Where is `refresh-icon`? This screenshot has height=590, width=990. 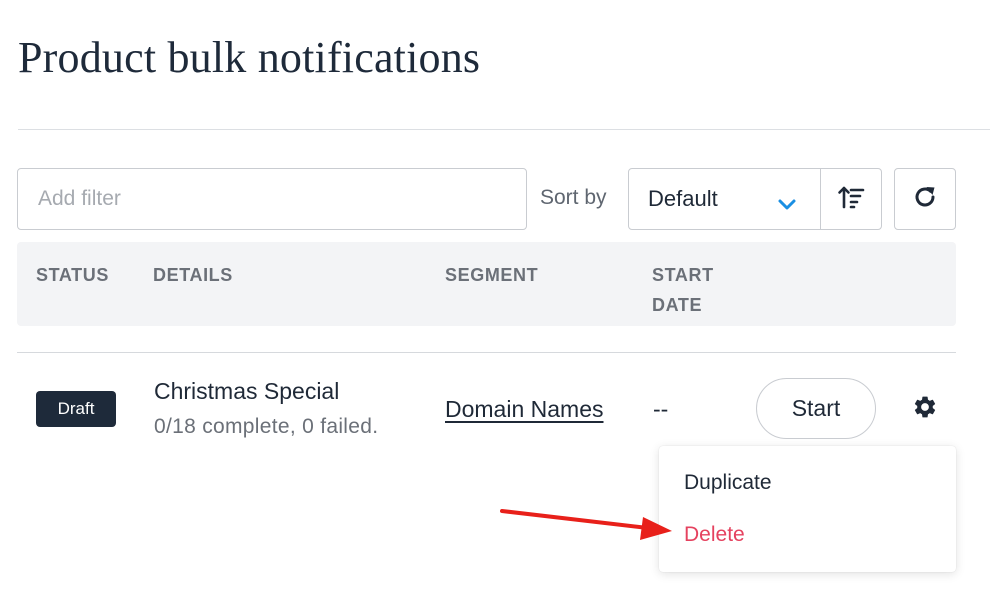 refresh-icon is located at coordinates (925, 199).